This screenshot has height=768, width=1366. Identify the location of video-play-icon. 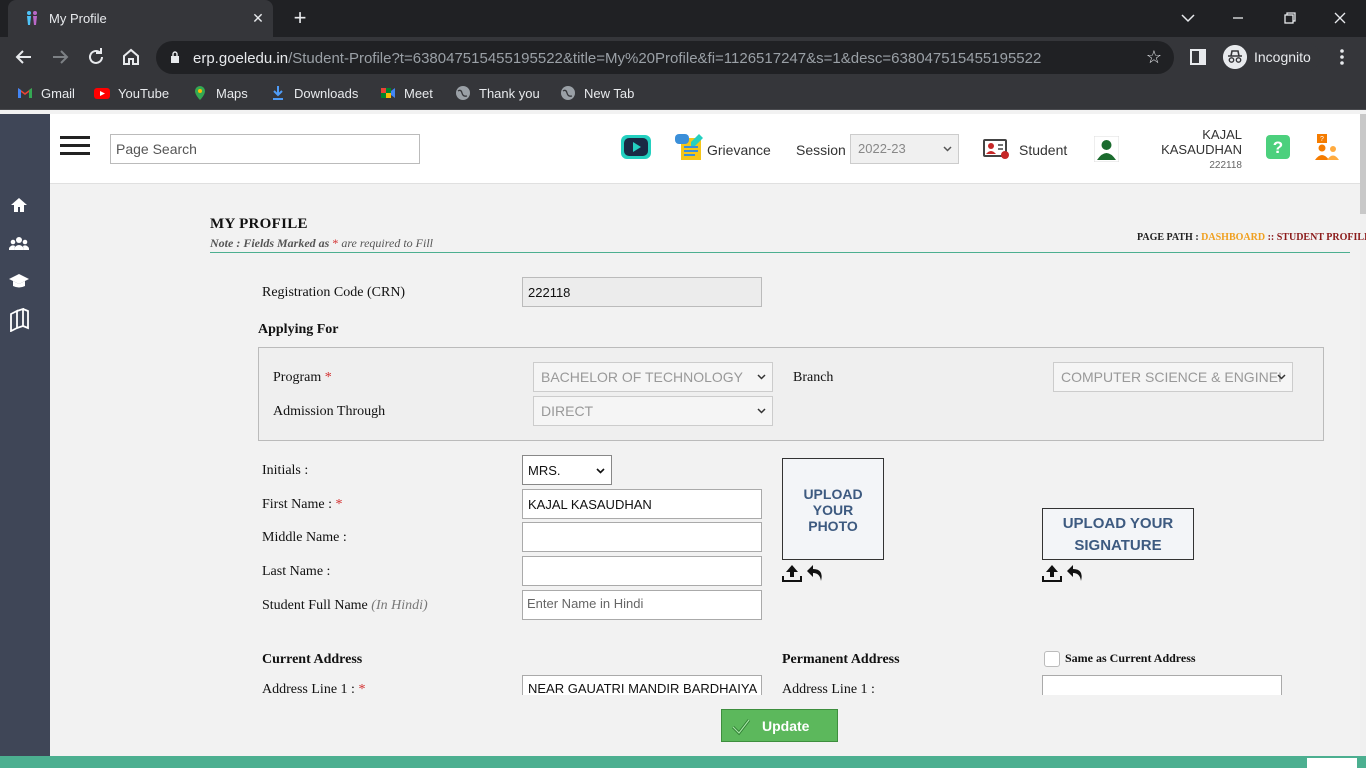
(636, 147).